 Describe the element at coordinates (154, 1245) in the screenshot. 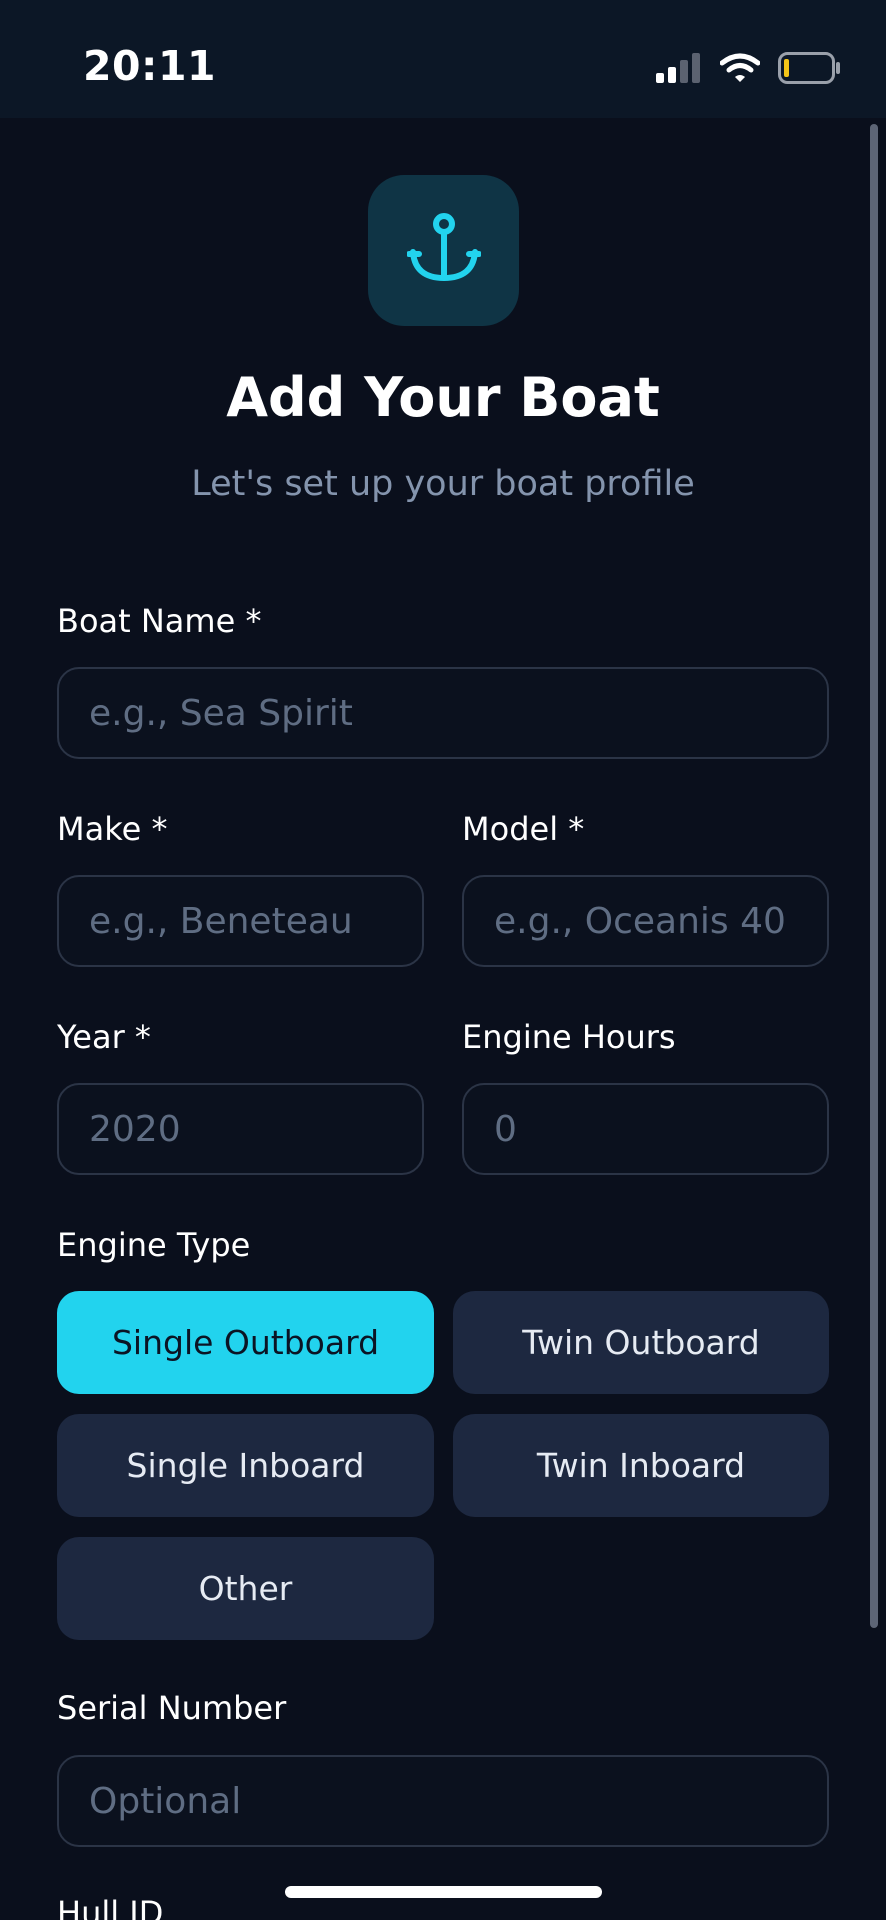

I see `engine-type-label: Engine Type` at that location.